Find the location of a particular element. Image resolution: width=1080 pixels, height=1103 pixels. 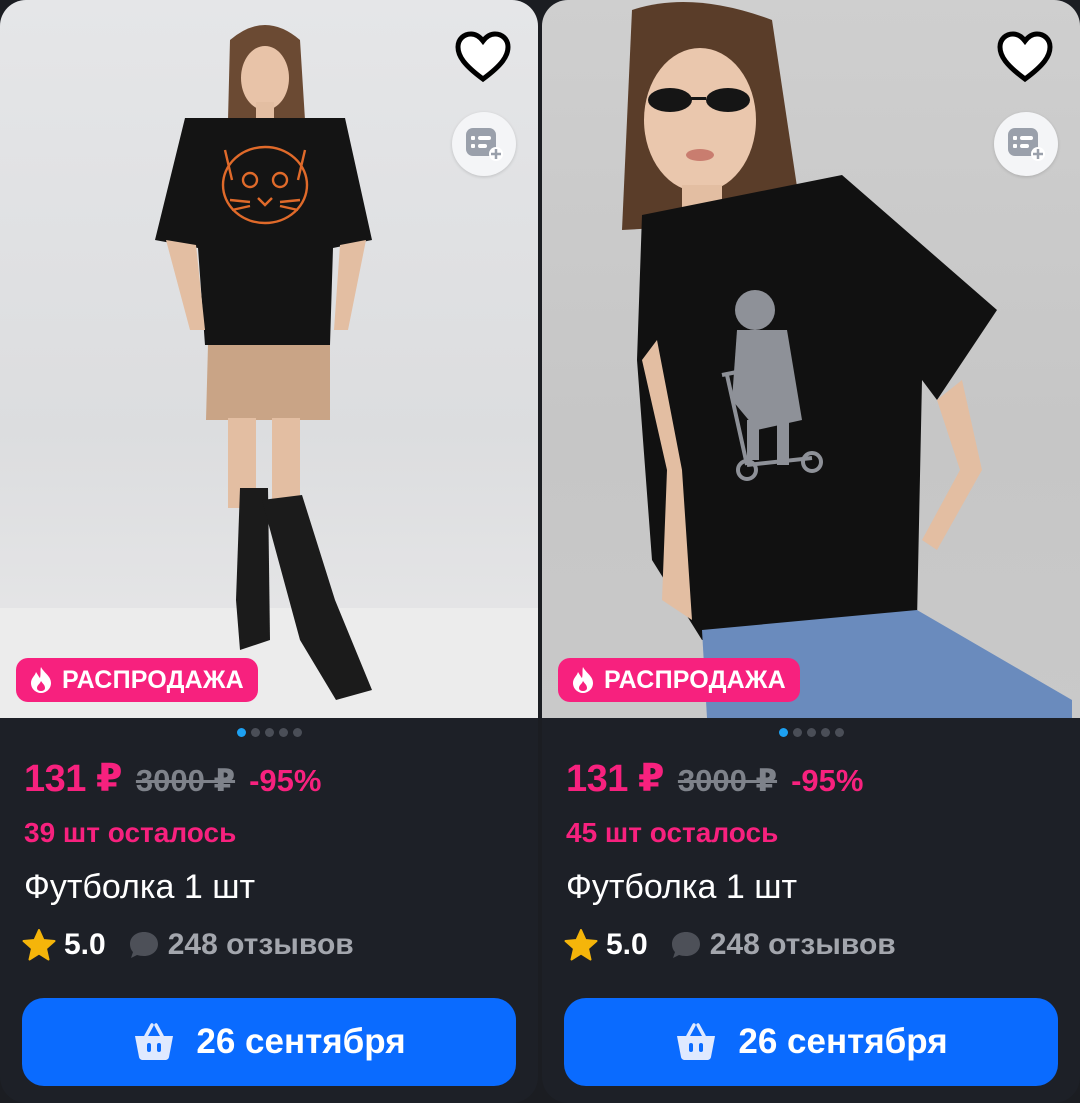

stock-remaining: 45 шт осталось is located at coordinates (672, 832).